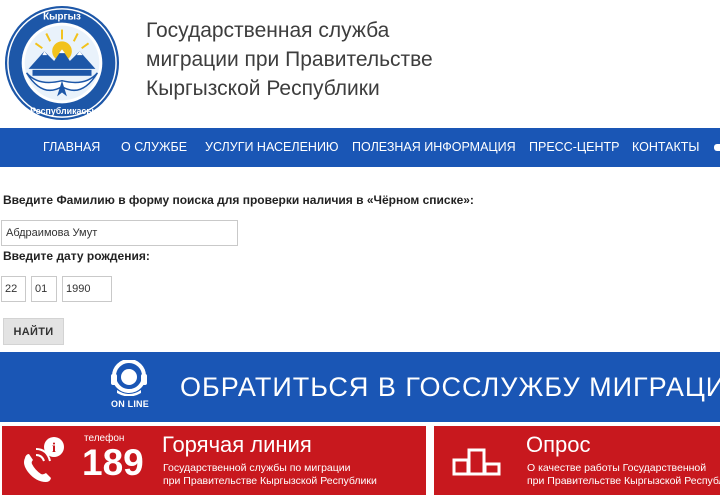  Describe the element at coordinates (272, 147) in the screenshot. I see `nav-item-services: УСЛУГИ НАСЕЛЕНИЮ` at that location.